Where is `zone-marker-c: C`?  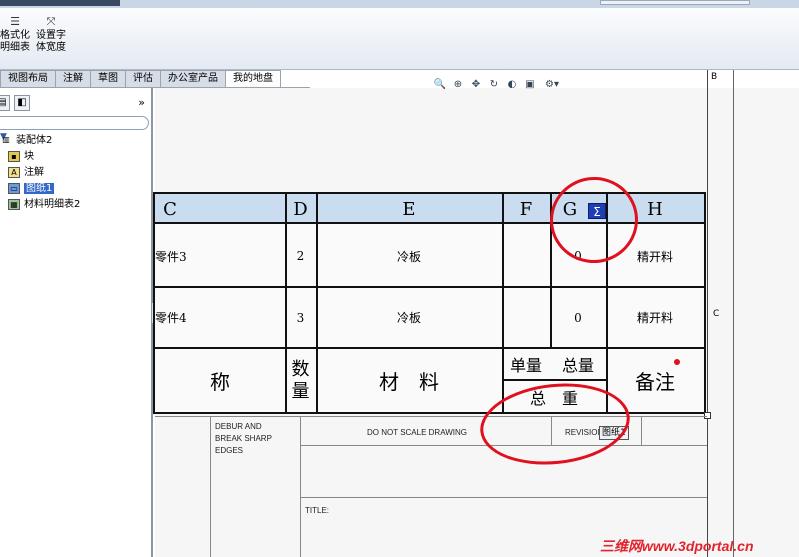
zone-marker-c: C is located at coordinates (716, 314).